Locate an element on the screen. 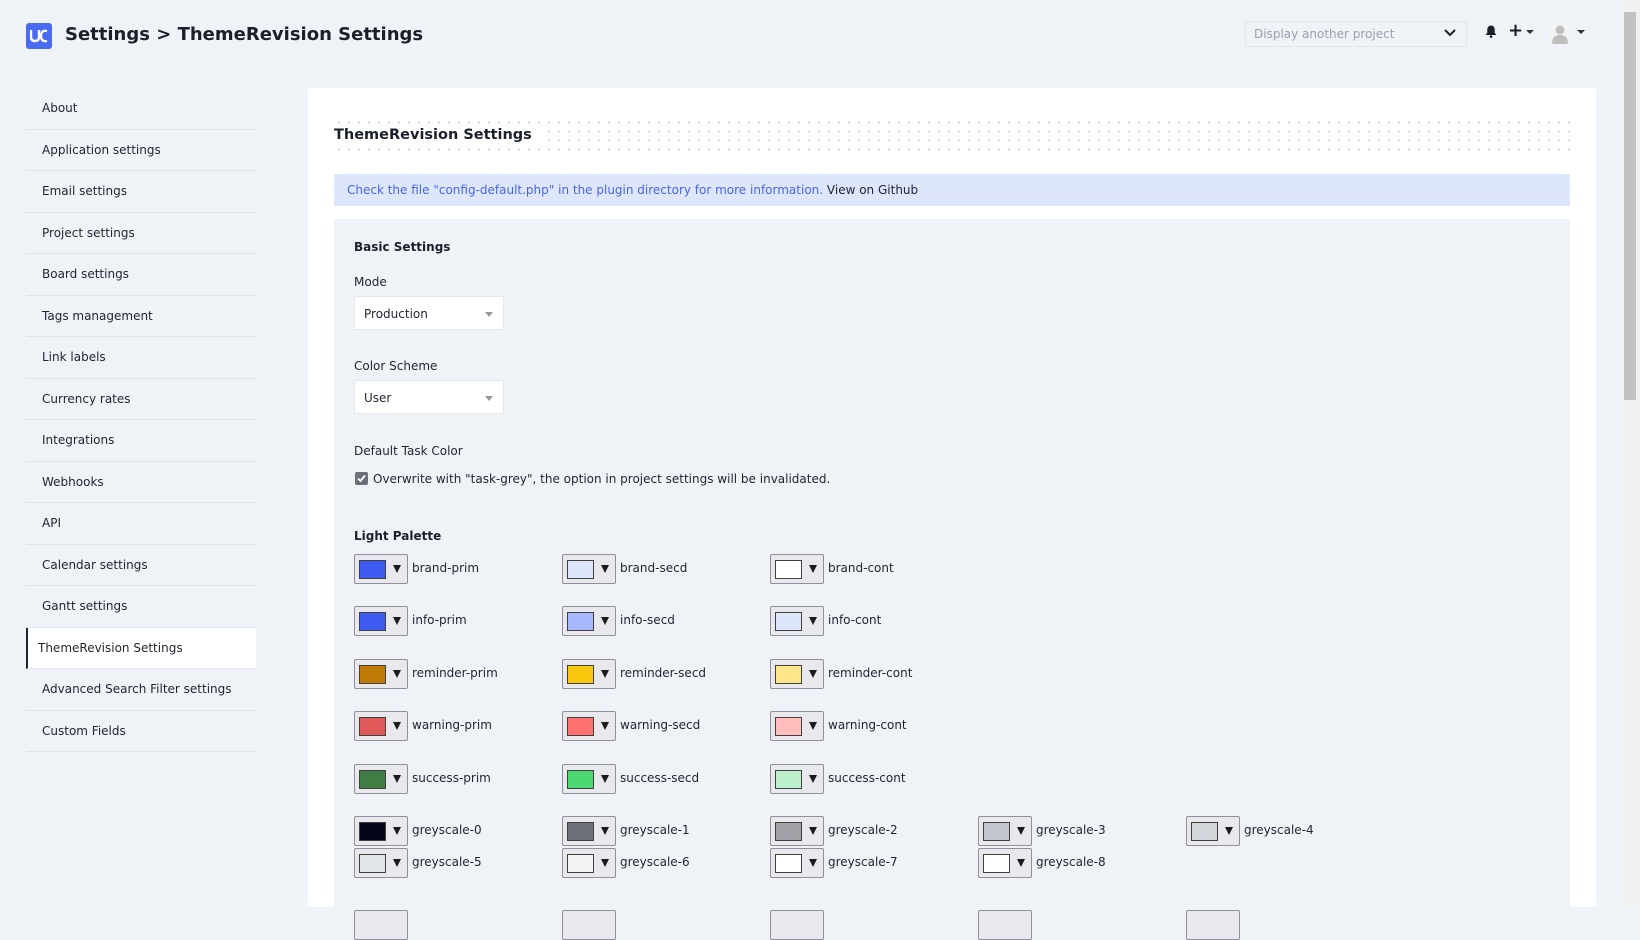  palette-label: success-secd is located at coordinates (660, 778).